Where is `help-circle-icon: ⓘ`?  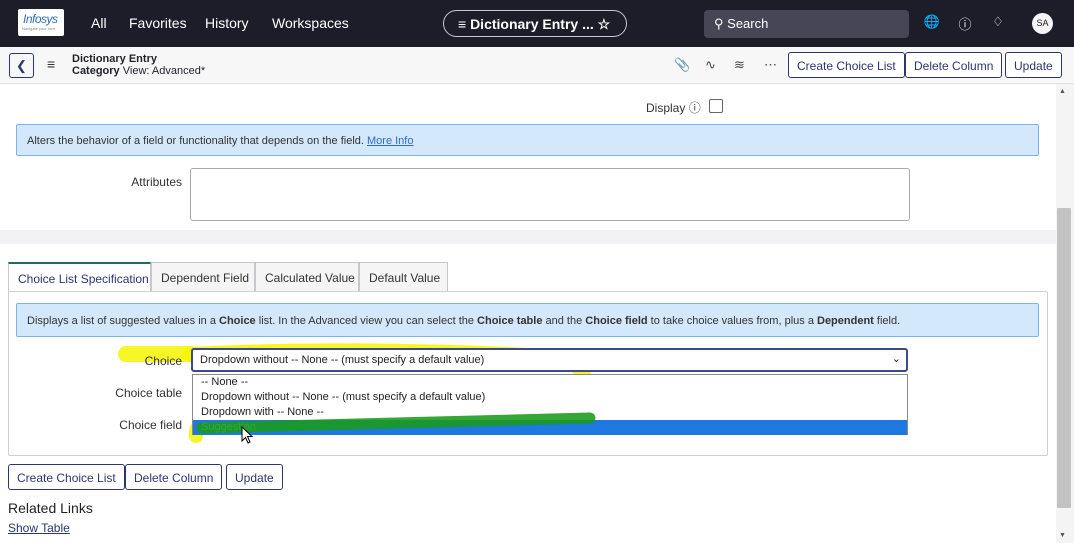 help-circle-icon: ⓘ is located at coordinates (695, 108).